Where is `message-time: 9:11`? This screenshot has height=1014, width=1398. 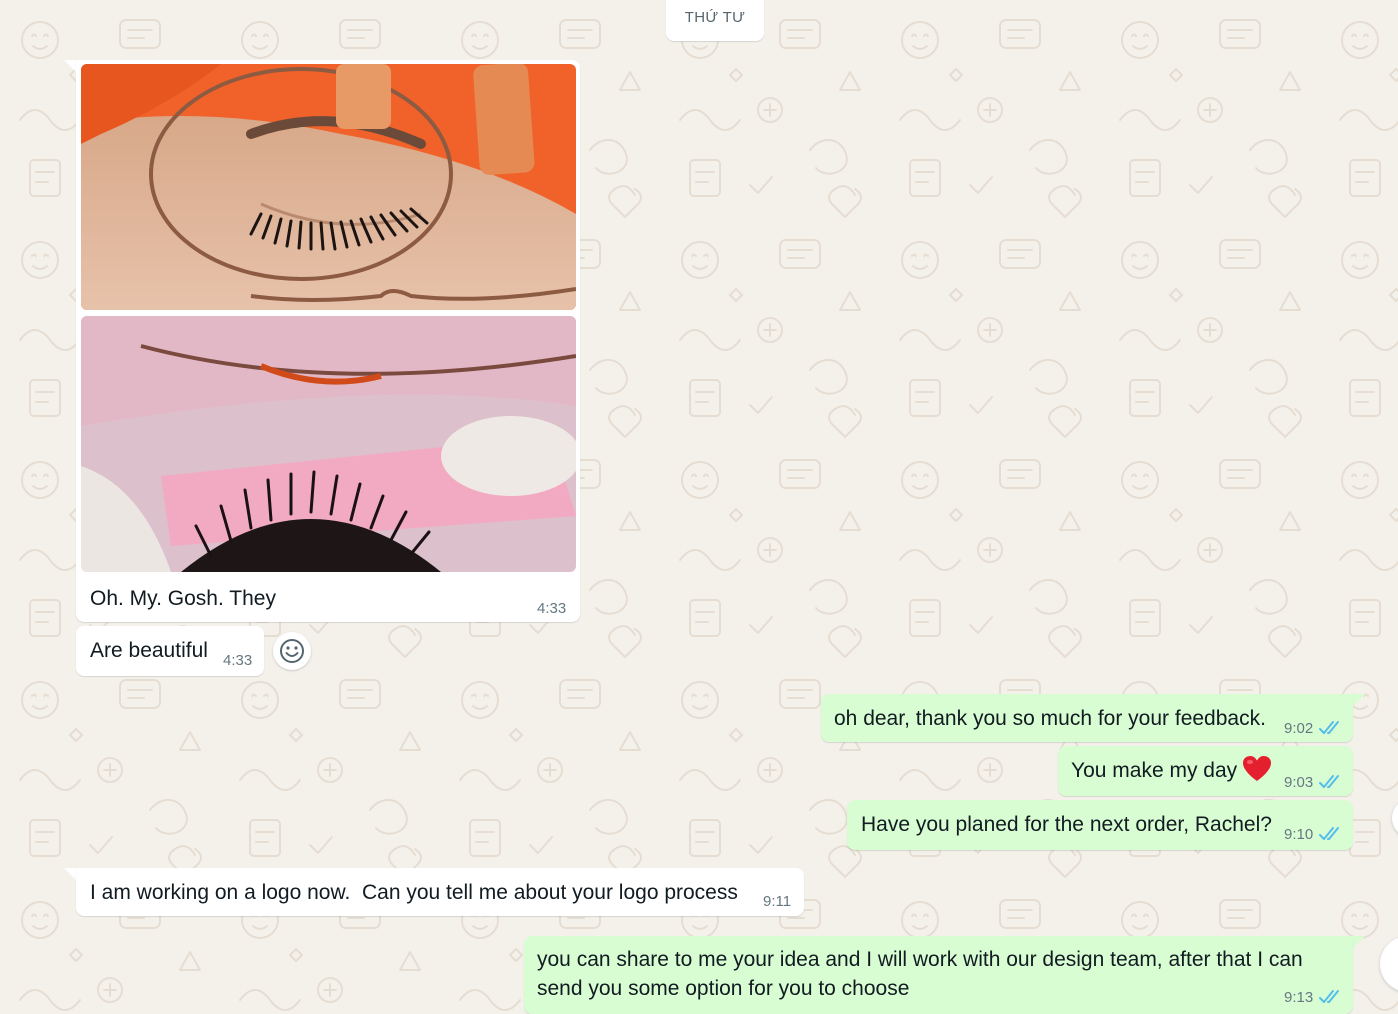
message-time: 9:11 is located at coordinates (777, 901).